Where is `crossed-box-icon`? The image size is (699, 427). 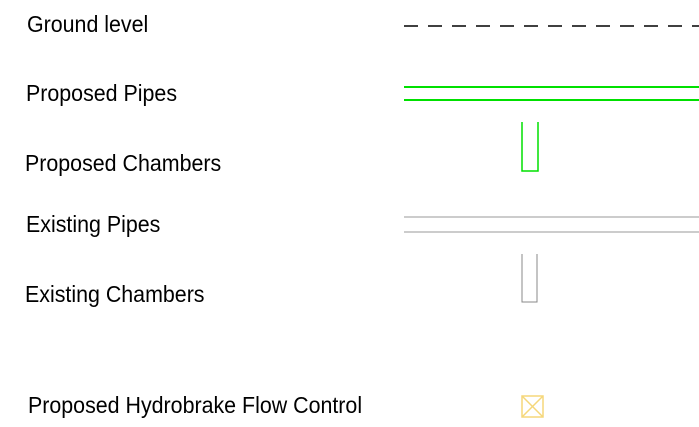
crossed-box-icon is located at coordinates (532, 406).